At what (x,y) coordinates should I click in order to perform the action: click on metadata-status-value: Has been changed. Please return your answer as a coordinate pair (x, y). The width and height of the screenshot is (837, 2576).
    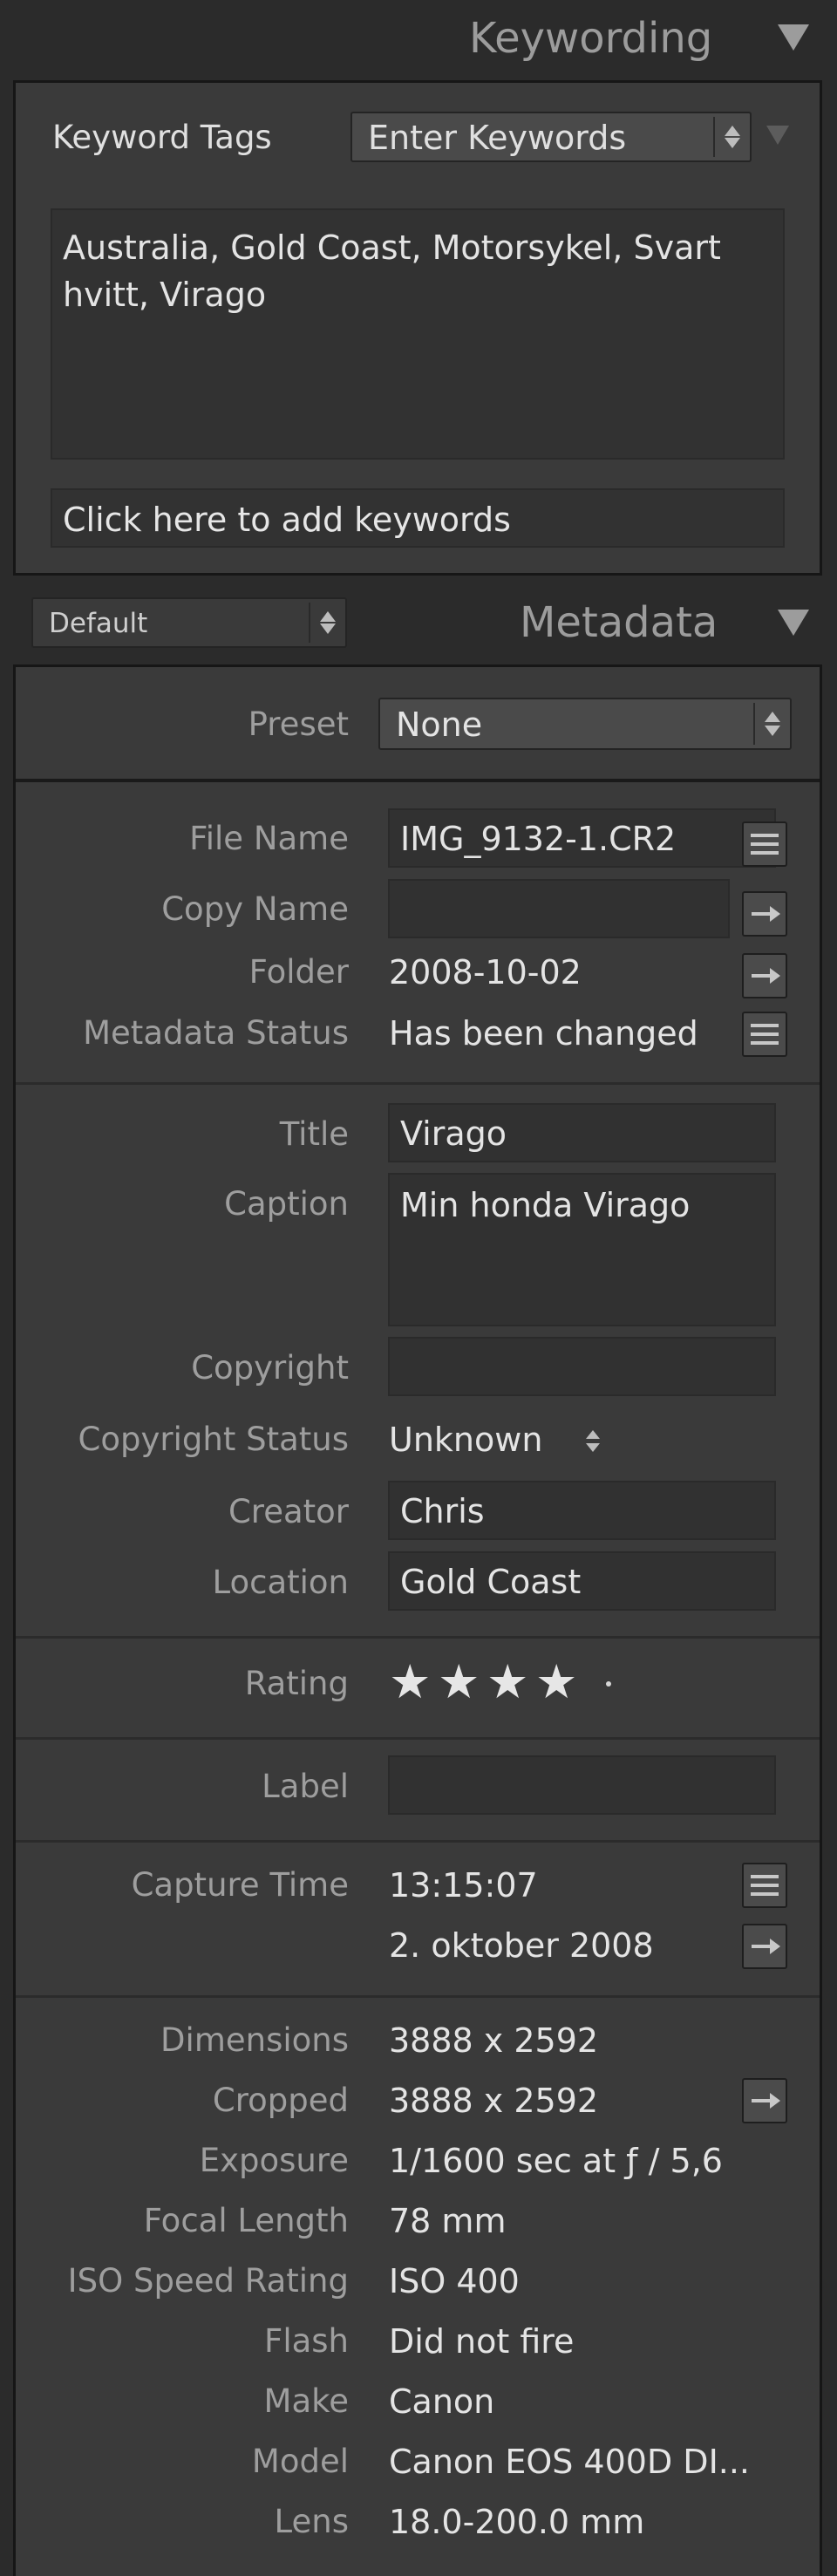
    Looking at the image, I should click on (543, 1034).